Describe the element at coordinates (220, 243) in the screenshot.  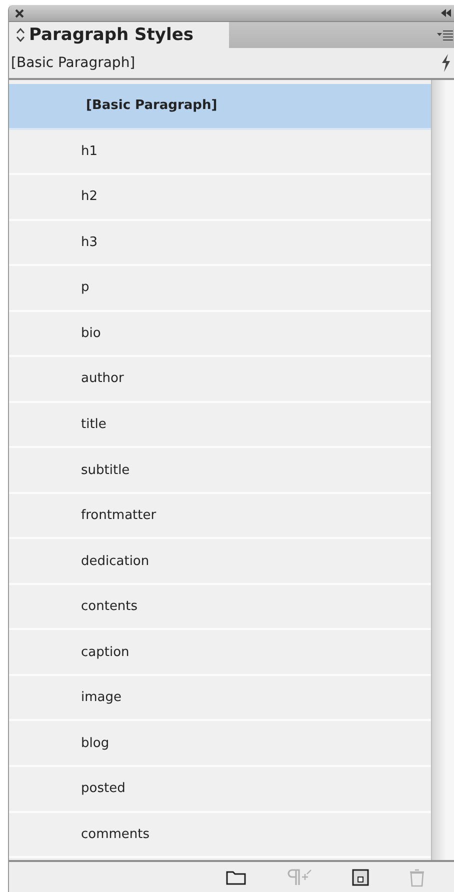
I see `style-item: h3` at that location.